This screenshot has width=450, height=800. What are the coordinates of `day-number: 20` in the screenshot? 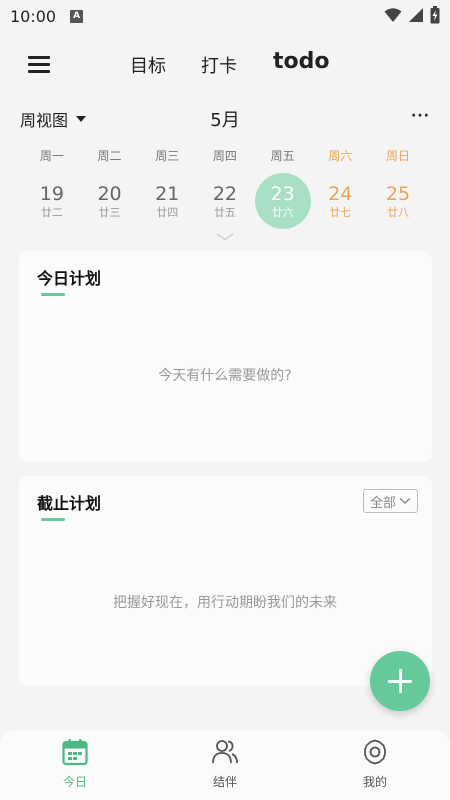 It's located at (109, 193).